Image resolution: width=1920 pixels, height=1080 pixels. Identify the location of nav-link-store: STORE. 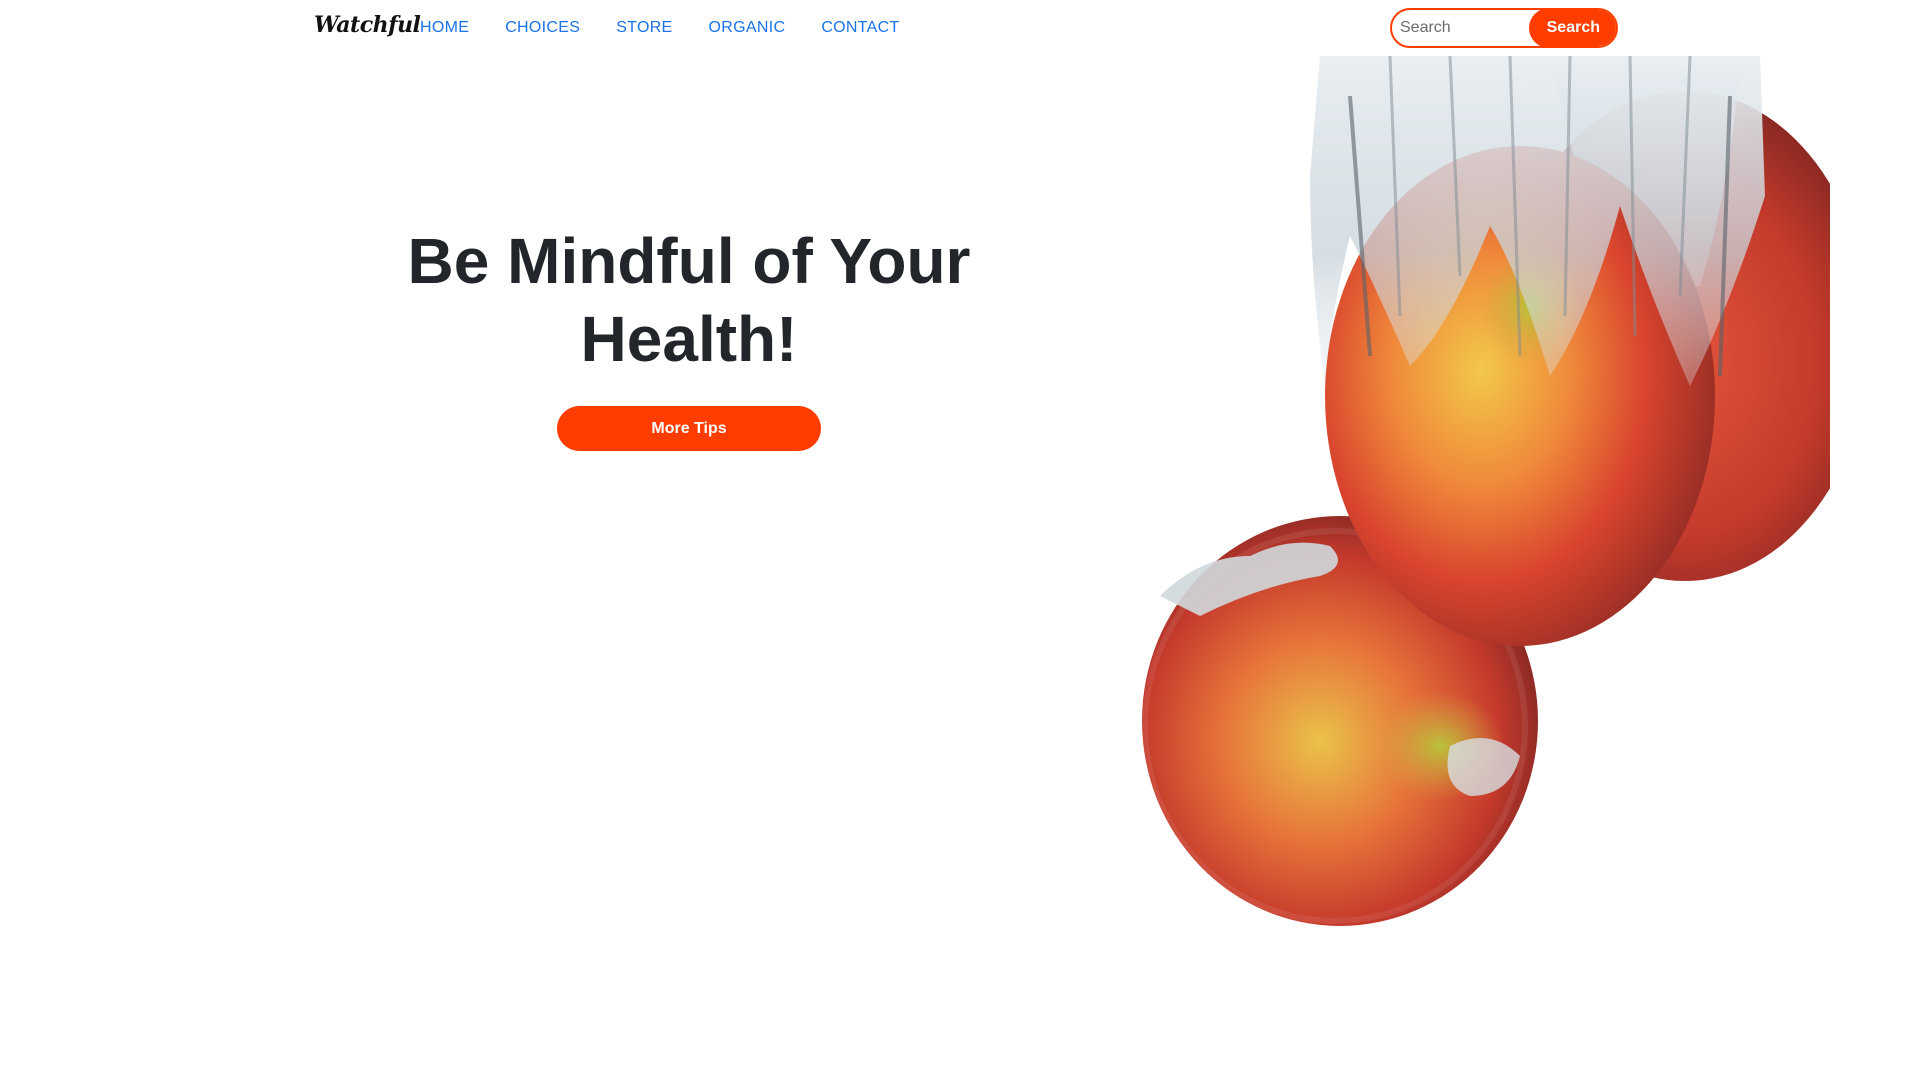
(644, 27).